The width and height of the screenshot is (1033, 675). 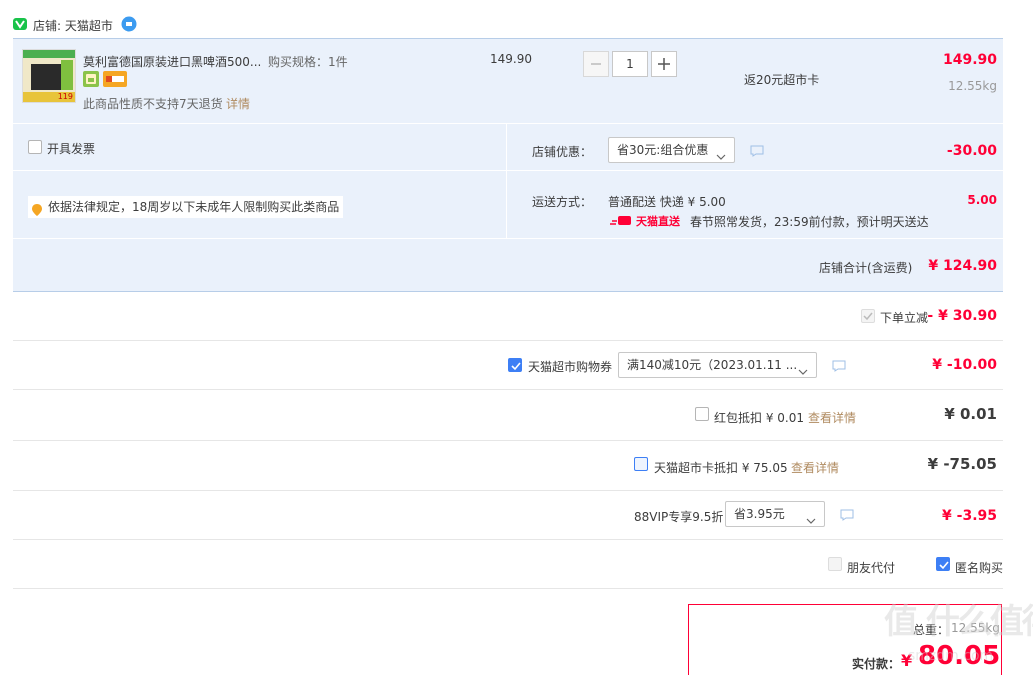 What do you see at coordinates (835, 564) in the screenshot?
I see `friend-pay-checkbox` at bounding box center [835, 564].